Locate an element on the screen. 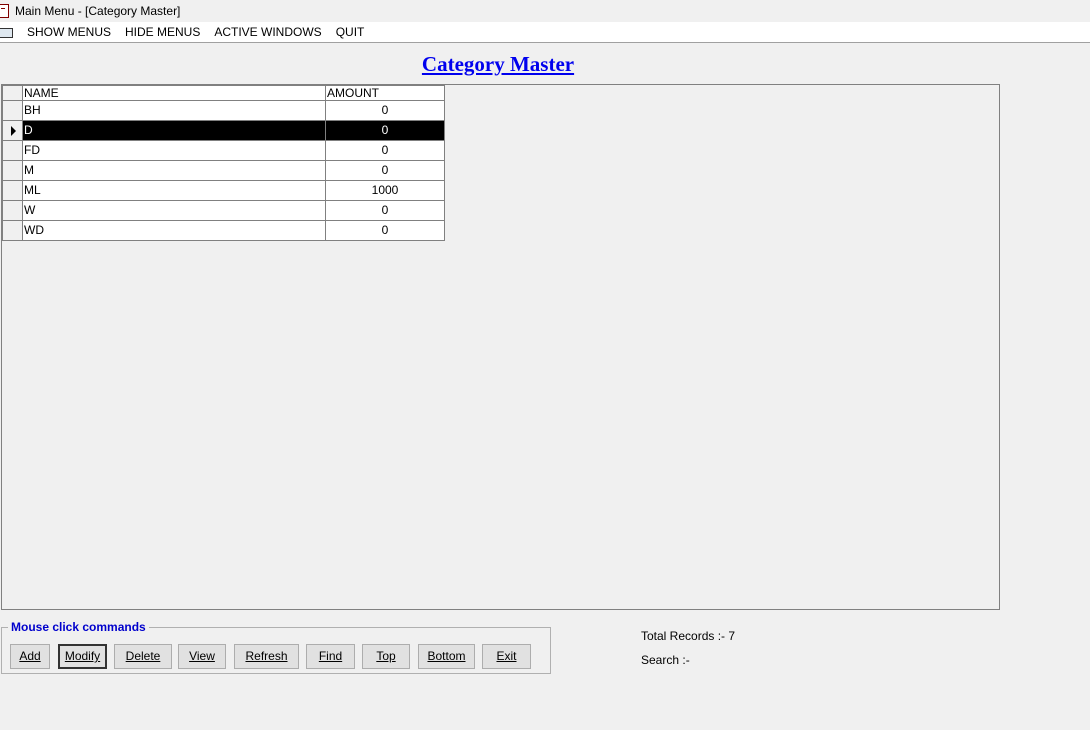 Image resolution: width=1090 pixels, height=730 pixels. find-button: Find is located at coordinates (330, 656).